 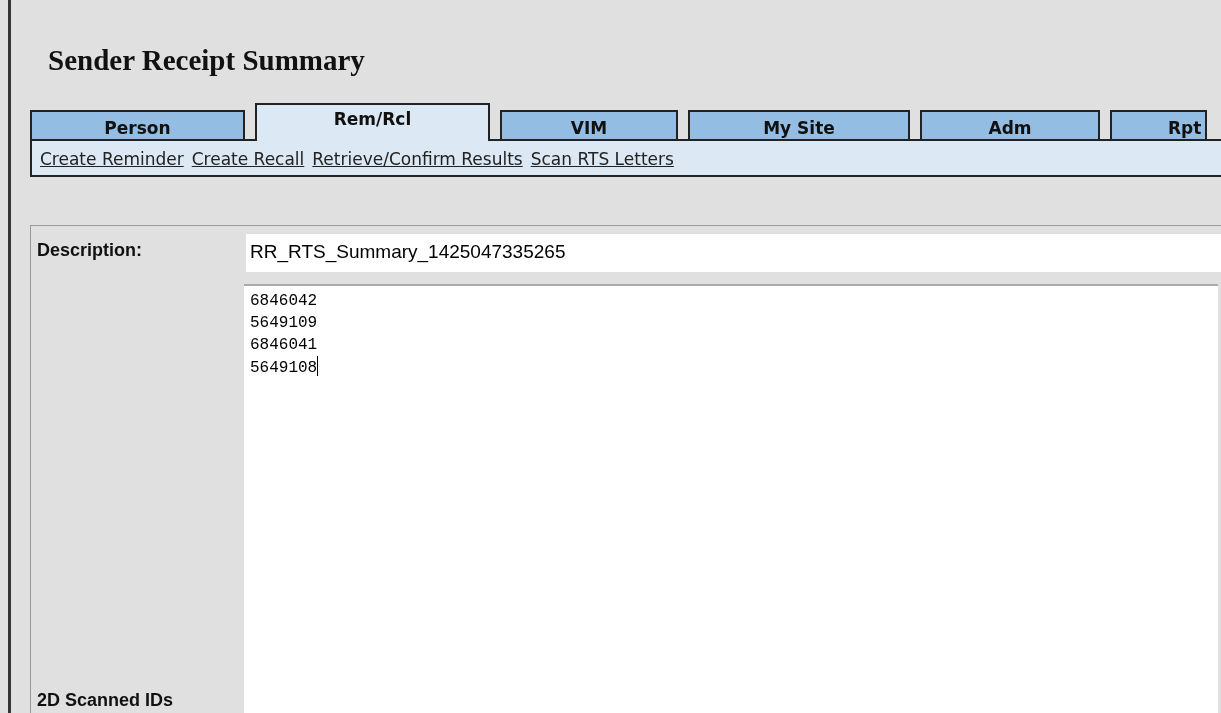 What do you see at coordinates (1159, 124) in the screenshot?
I see `nav-tab: Rpt` at bounding box center [1159, 124].